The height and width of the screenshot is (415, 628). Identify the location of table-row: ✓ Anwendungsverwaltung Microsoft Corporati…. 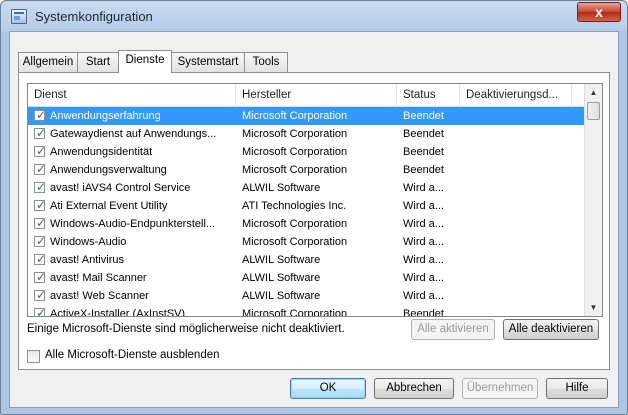
(307, 170).